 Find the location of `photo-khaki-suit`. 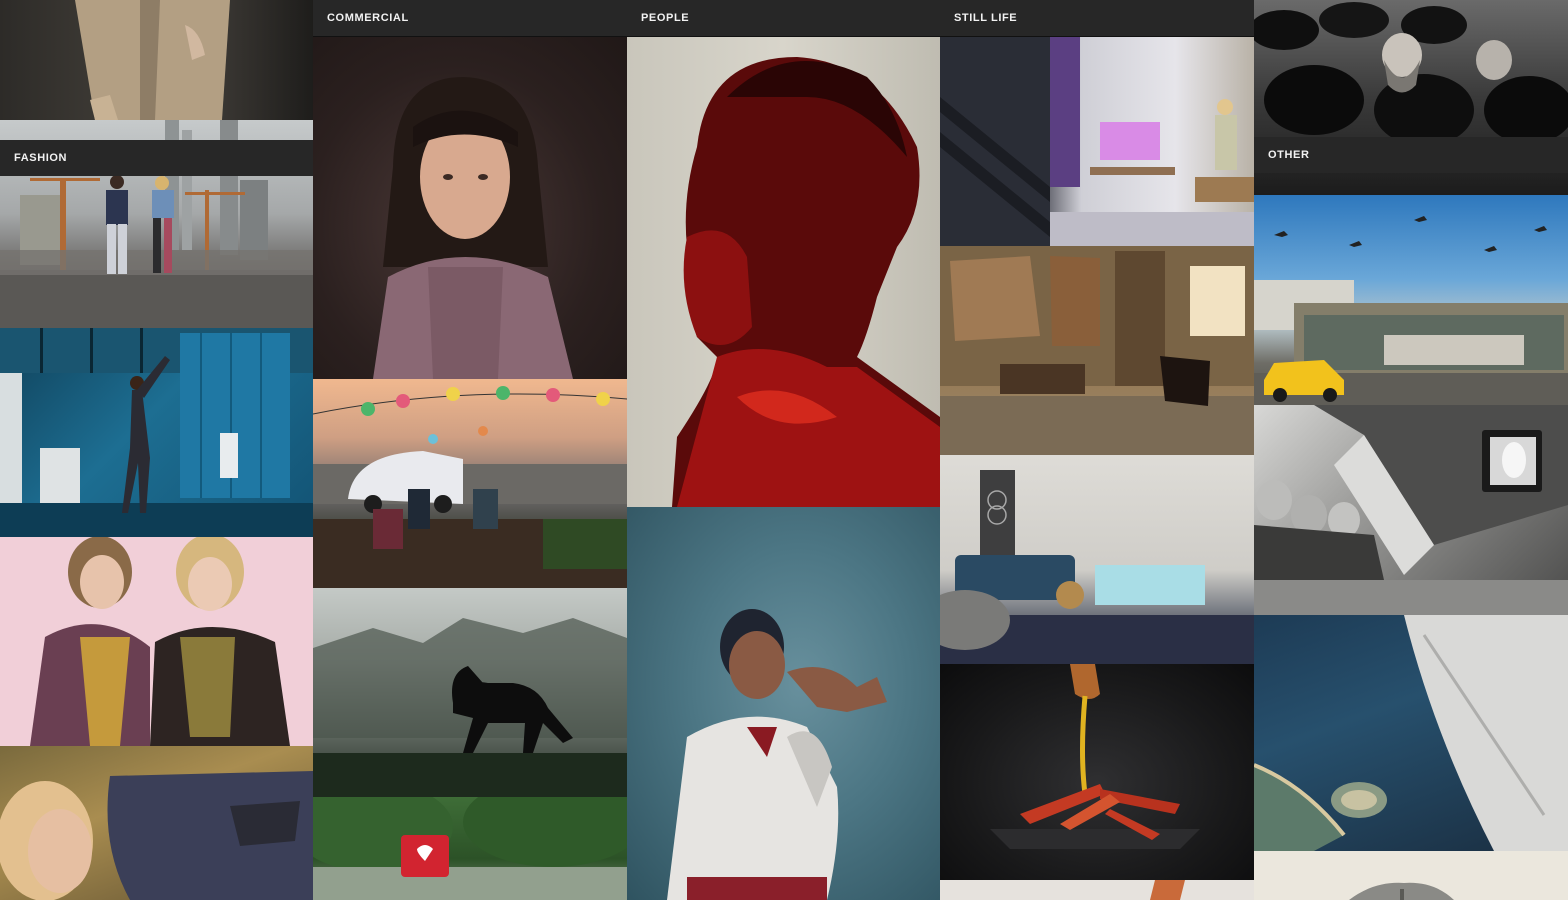

photo-khaki-suit is located at coordinates (152, 60).